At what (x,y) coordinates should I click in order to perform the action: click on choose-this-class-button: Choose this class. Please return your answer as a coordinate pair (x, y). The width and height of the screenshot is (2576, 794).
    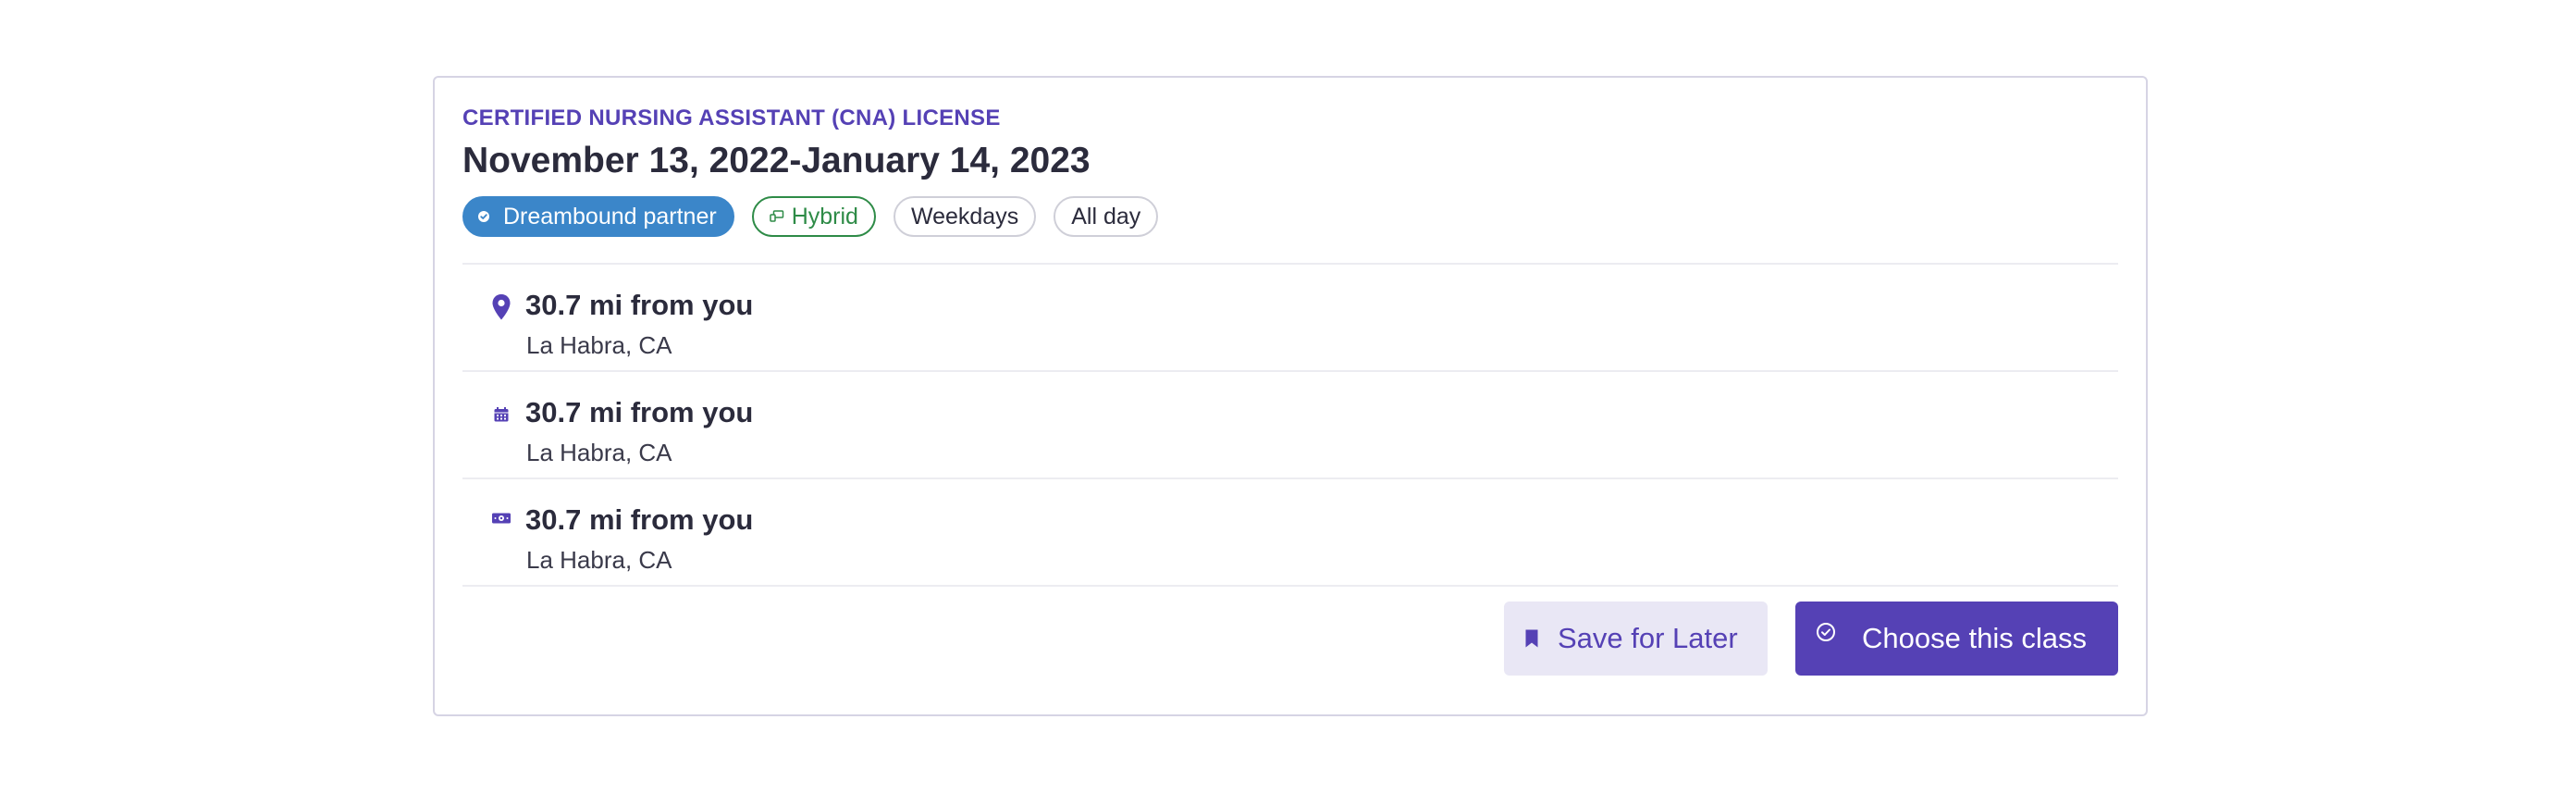
    Looking at the image, I should click on (1957, 639).